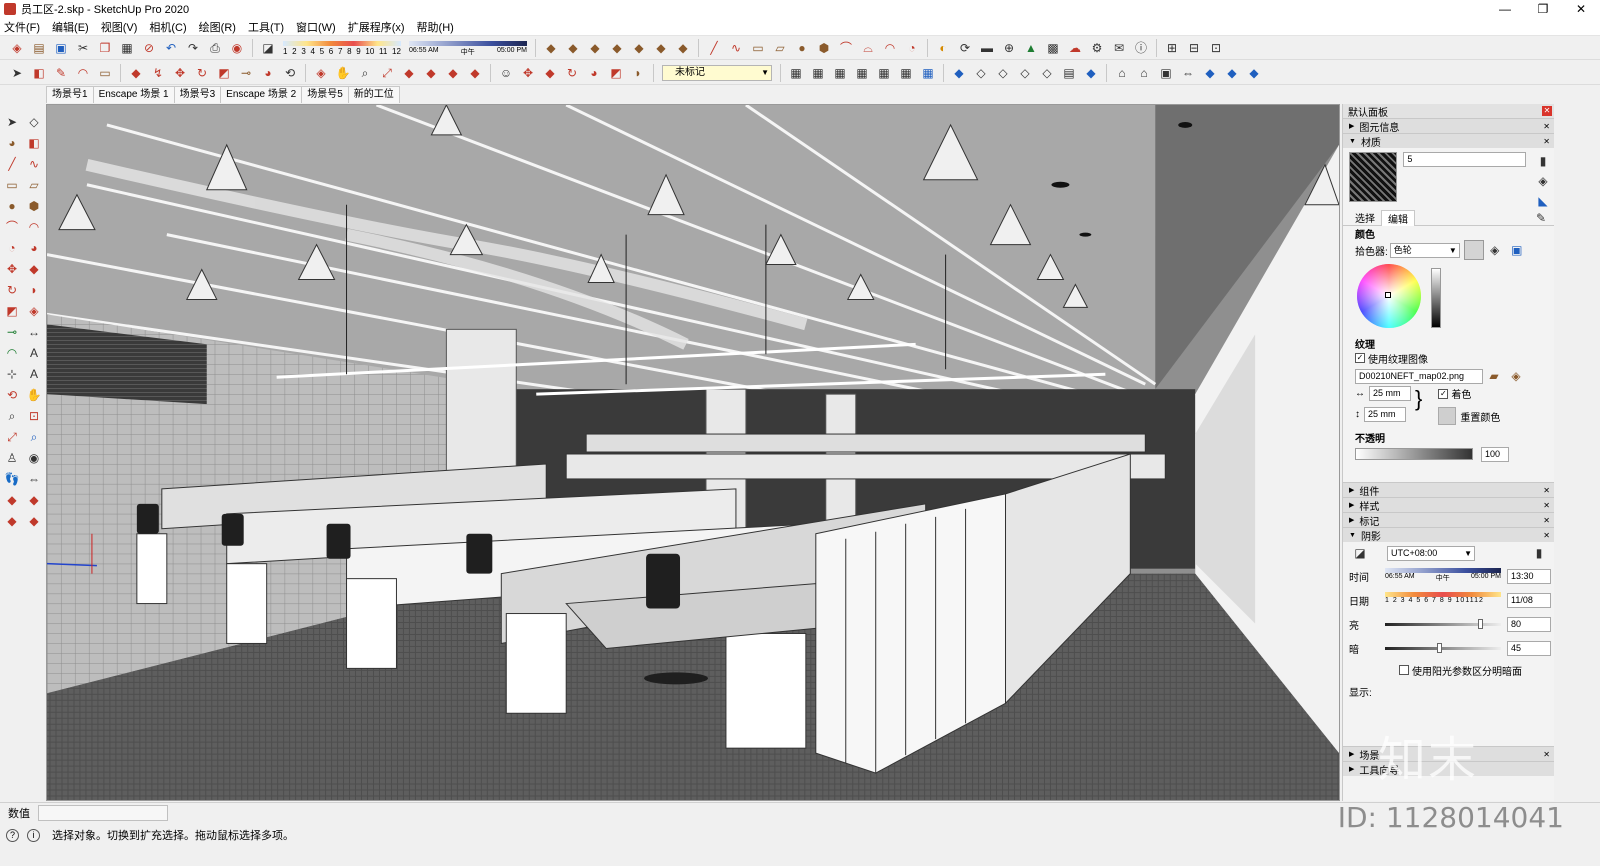 This screenshot has width=1600, height=866. What do you see at coordinates (1529, 600) in the screenshot?
I see `date-field: 11/08` at bounding box center [1529, 600].